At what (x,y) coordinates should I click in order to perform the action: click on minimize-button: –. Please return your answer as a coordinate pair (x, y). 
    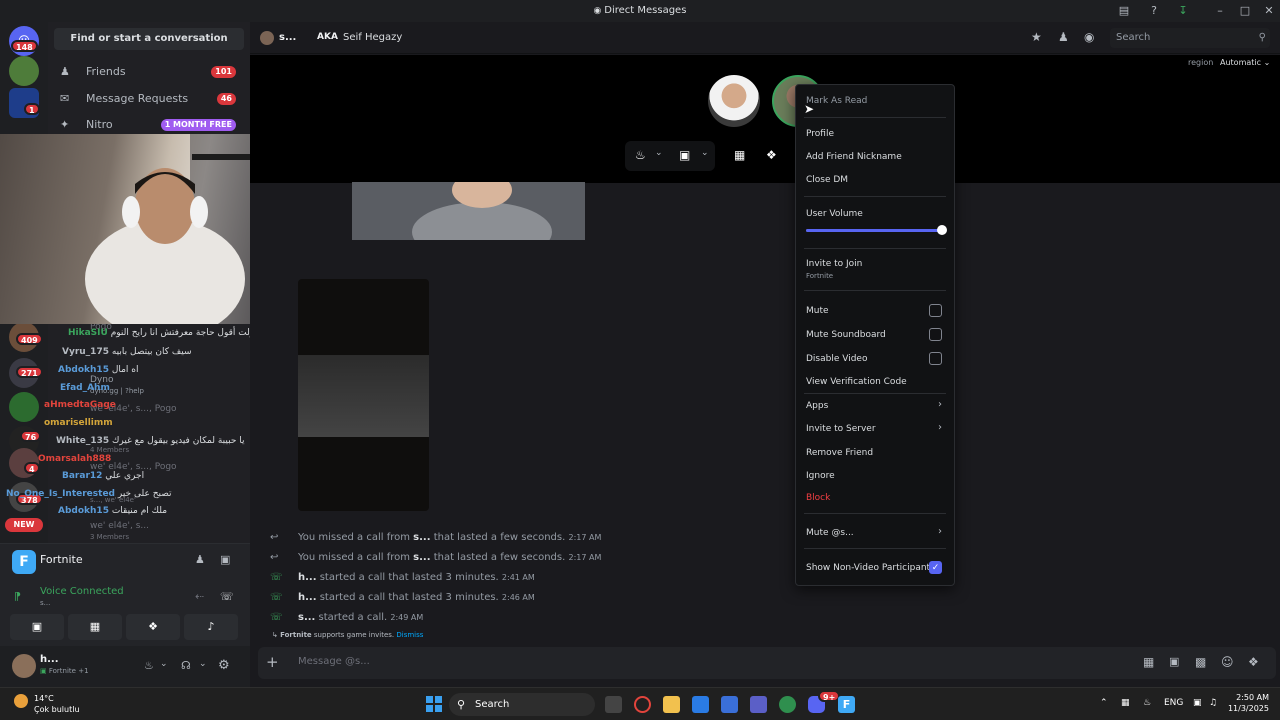
    Looking at the image, I should click on (1220, 11).